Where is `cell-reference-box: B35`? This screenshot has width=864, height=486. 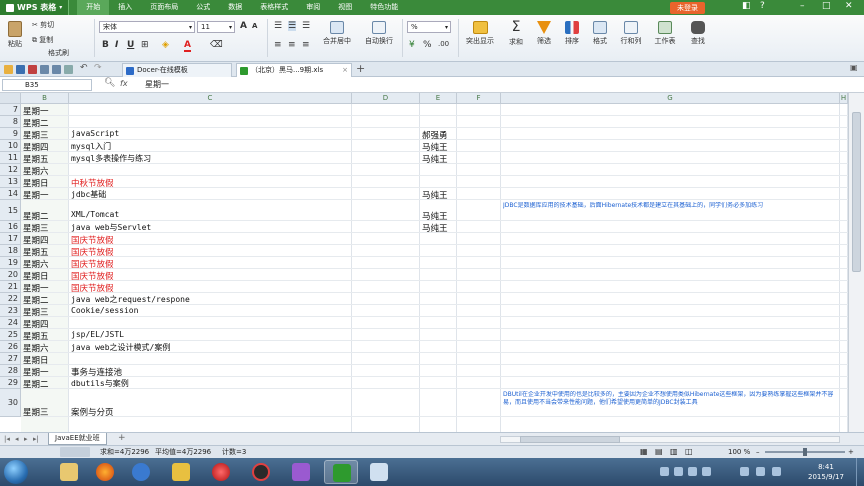
cell-reference-box: B35 is located at coordinates (47, 85).